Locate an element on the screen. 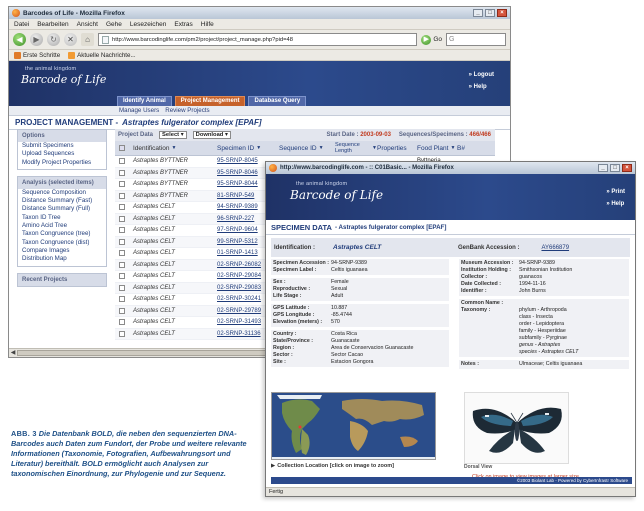 This screenshot has height=511, width=644. sidebar-analysis-link: Sequence Composition is located at coordinates (62, 193).